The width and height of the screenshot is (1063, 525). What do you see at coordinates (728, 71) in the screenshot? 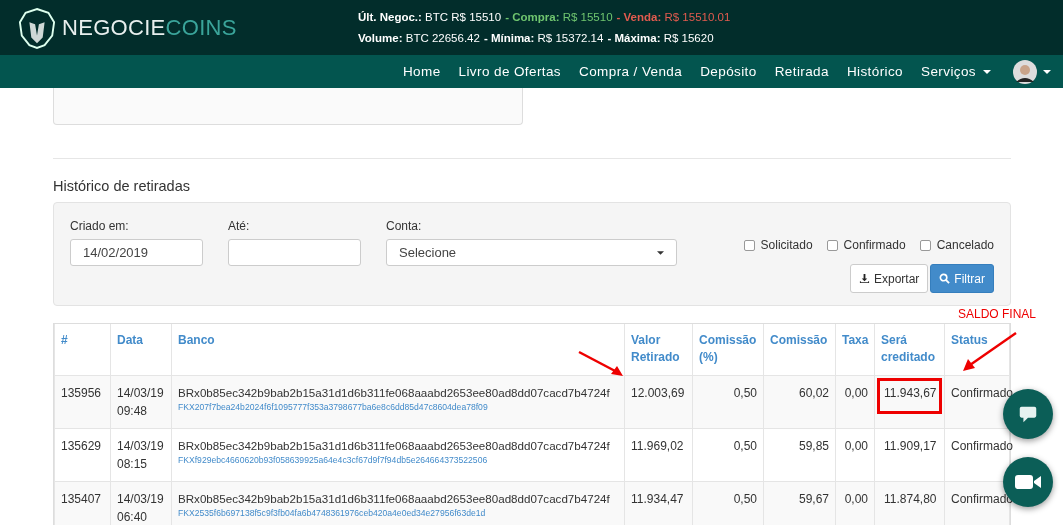
I see `nav-link: Depósito` at bounding box center [728, 71].